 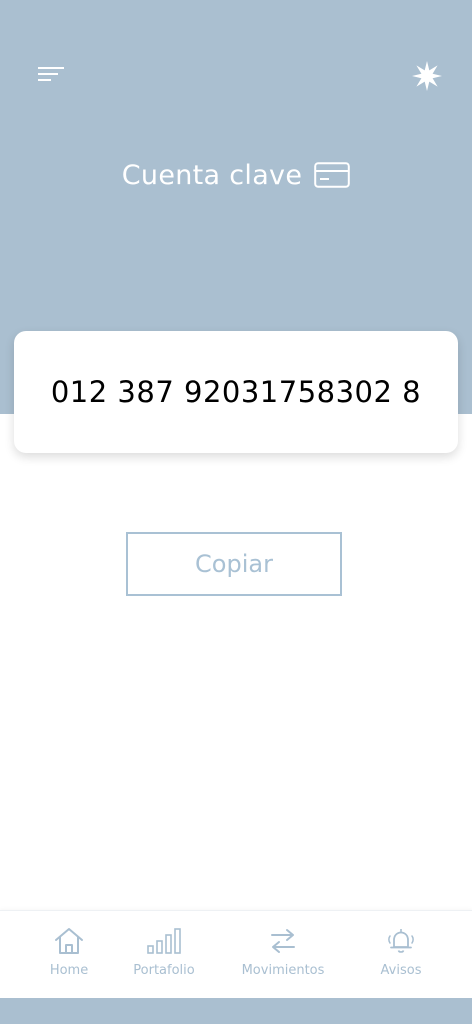 I want to click on bottom-bar, so click(x=236, y=1011).